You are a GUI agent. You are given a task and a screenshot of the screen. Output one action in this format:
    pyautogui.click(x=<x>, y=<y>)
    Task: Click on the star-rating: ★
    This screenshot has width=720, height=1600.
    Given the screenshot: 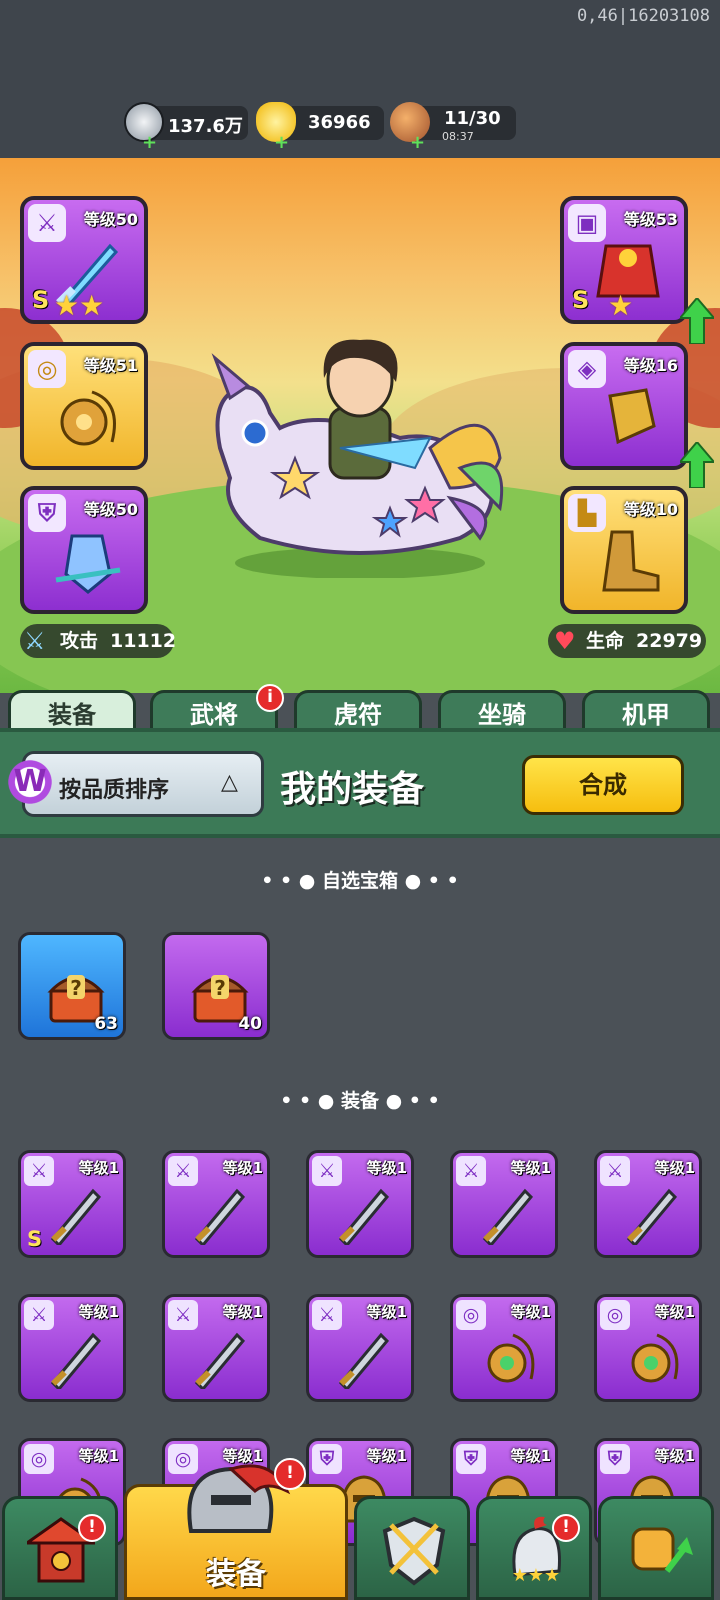 What is the action you would take?
    pyautogui.click(x=621, y=305)
    